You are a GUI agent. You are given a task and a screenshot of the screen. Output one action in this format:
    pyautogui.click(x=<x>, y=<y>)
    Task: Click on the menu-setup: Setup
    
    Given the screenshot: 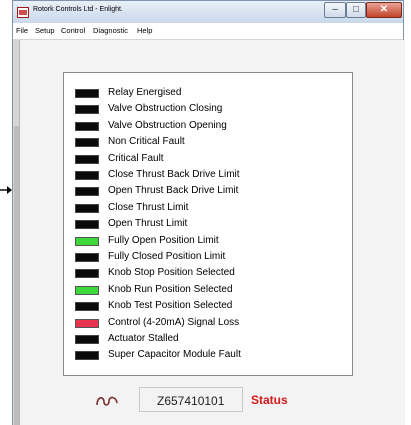 What is the action you would take?
    pyautogui.click(x=45, y=30)
    